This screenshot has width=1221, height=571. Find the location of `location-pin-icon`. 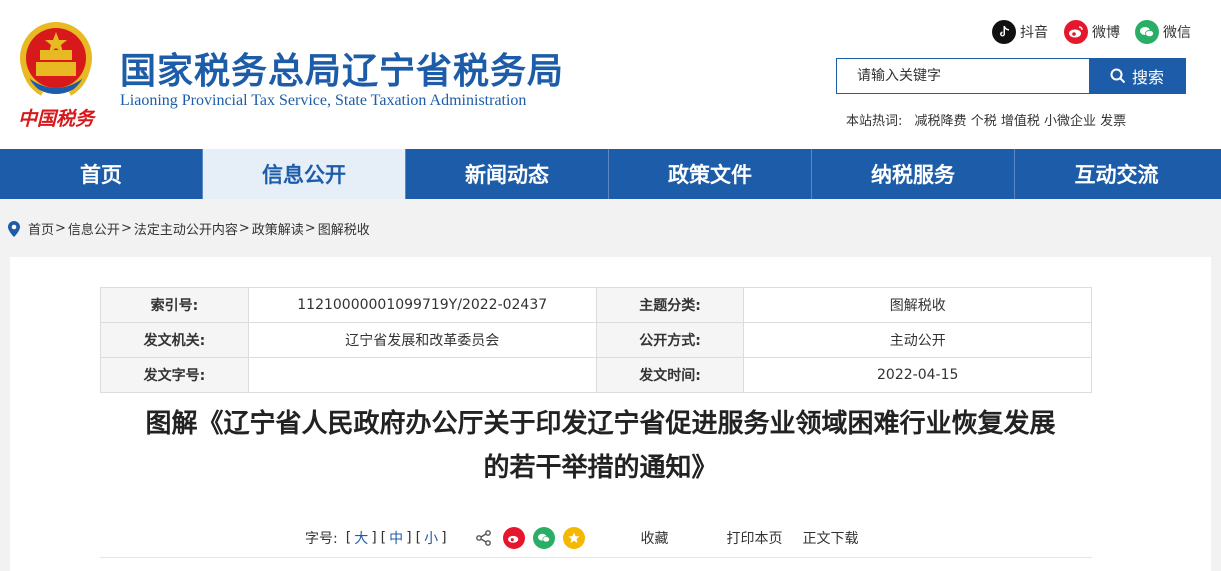

location-pin-icon is located at coordinates (14, 228).